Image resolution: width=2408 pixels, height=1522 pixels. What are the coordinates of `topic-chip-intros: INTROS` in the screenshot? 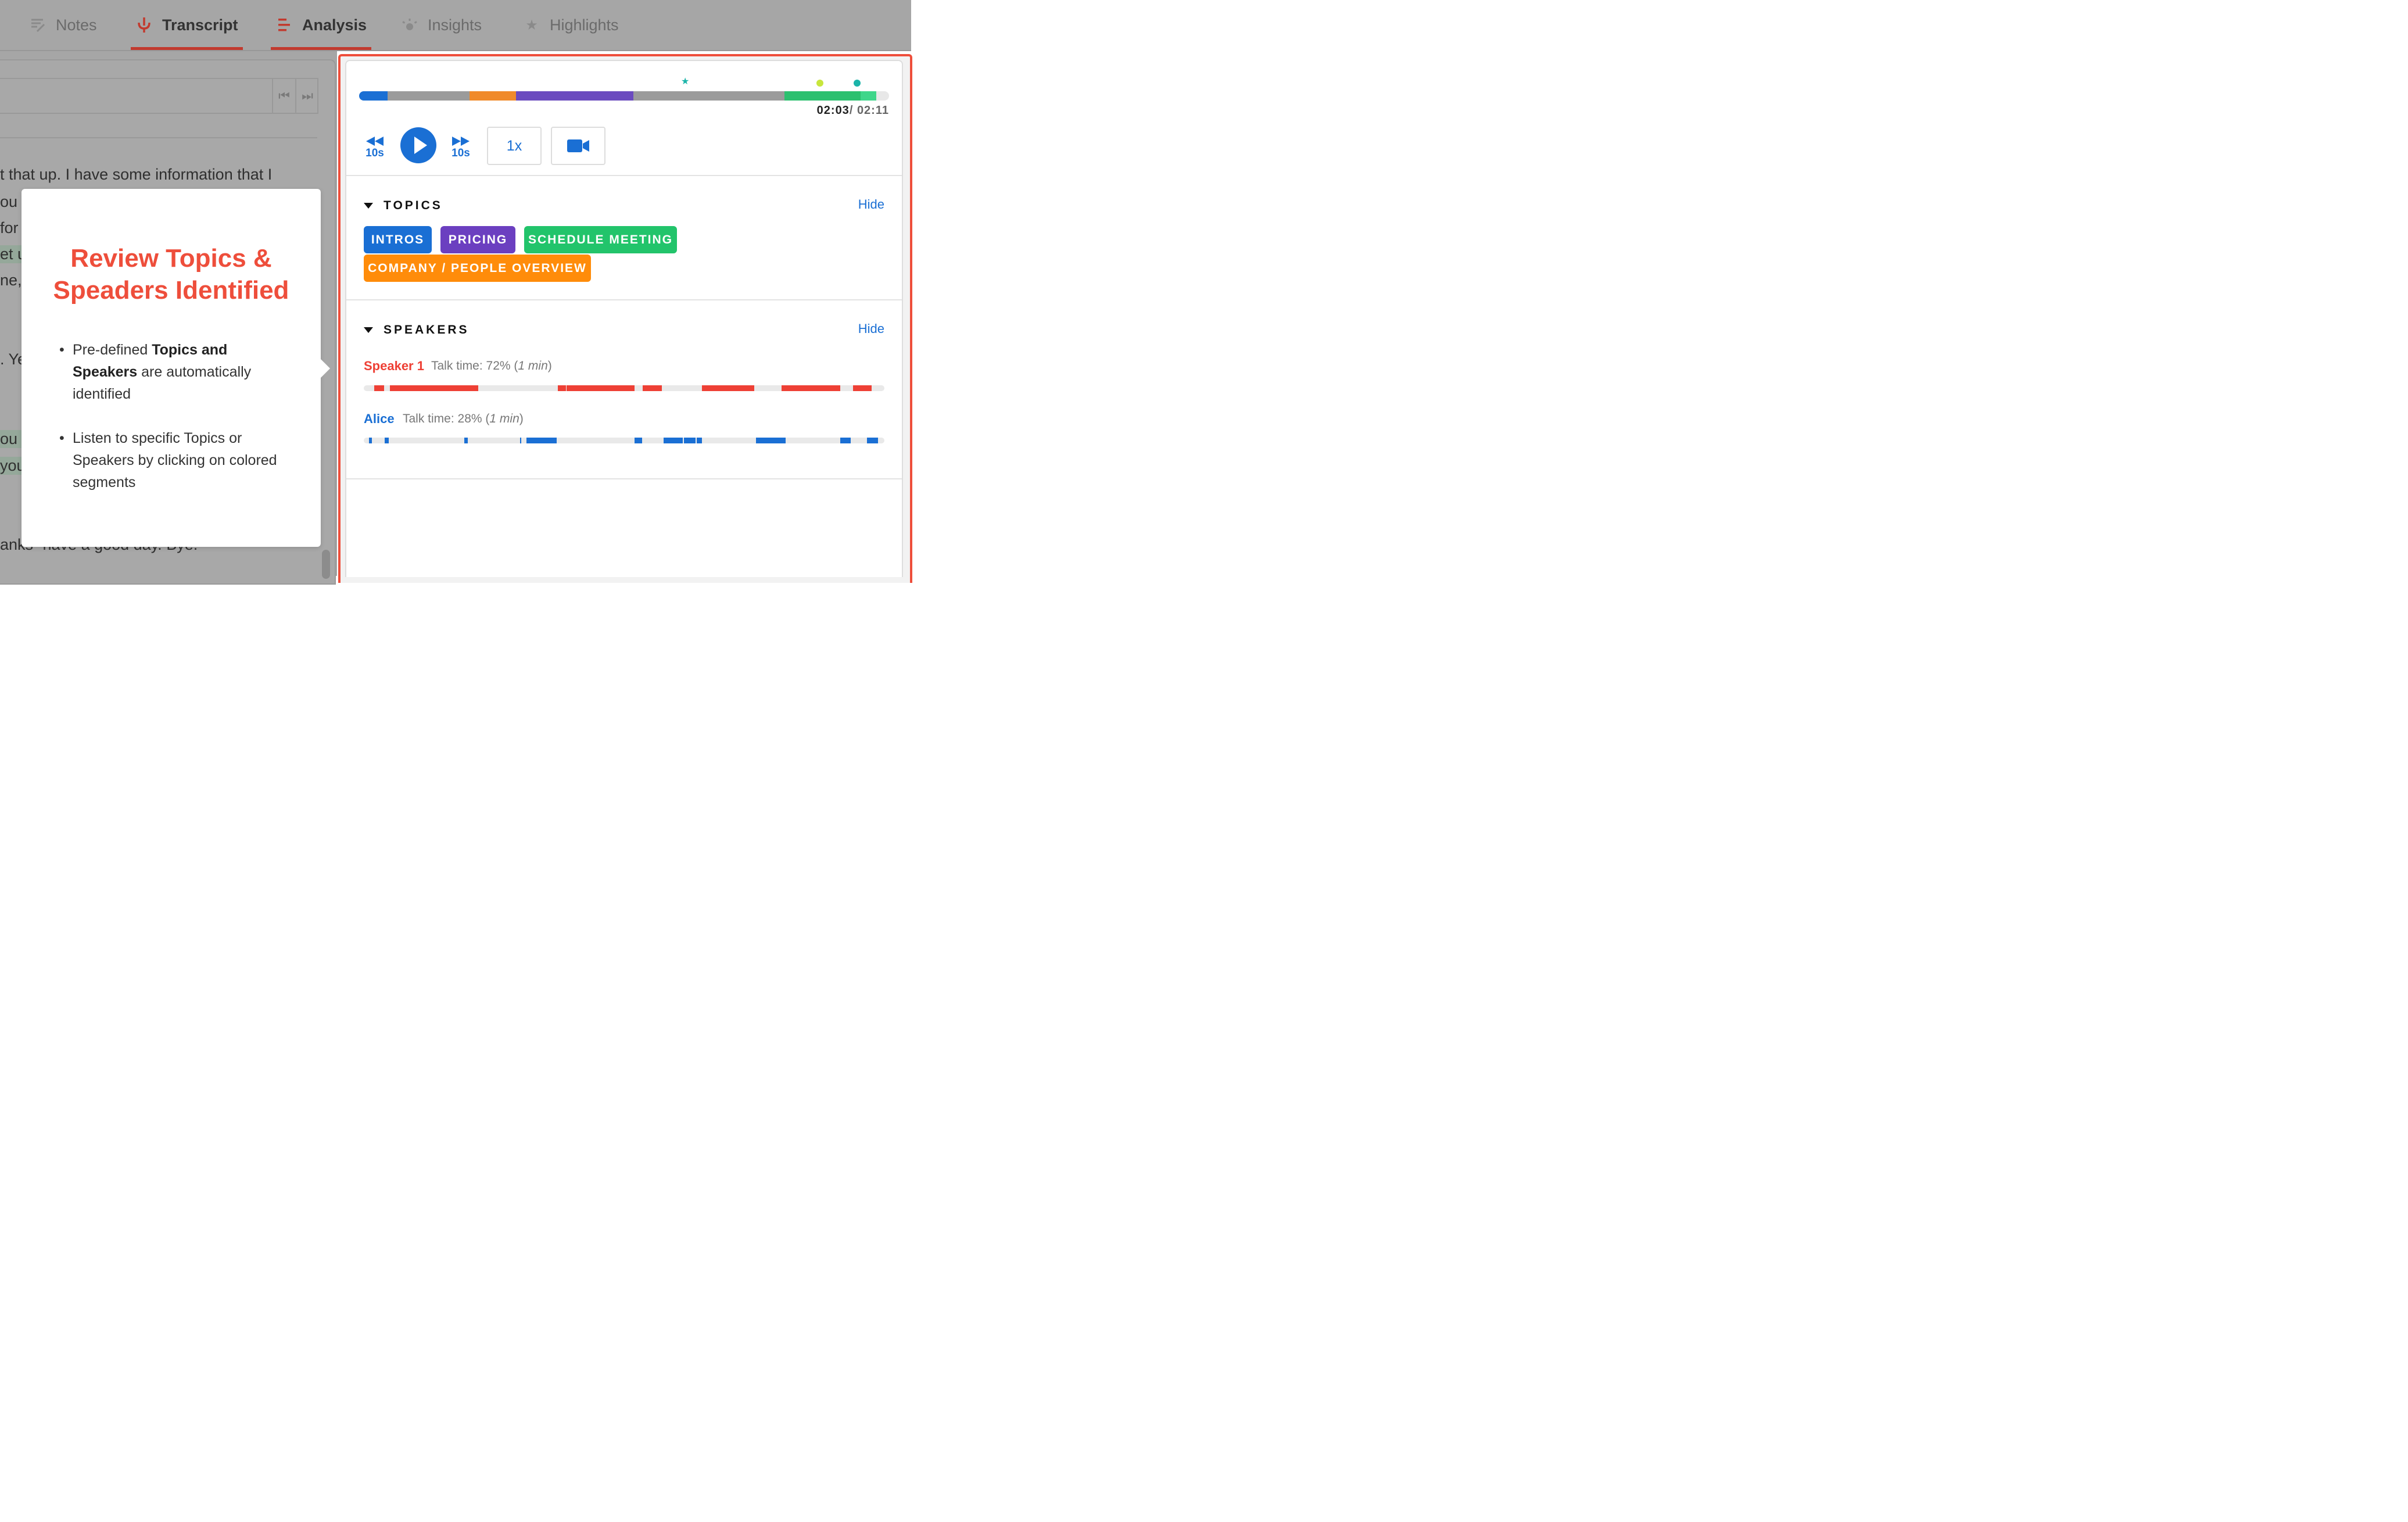 It's located at (398, 239).